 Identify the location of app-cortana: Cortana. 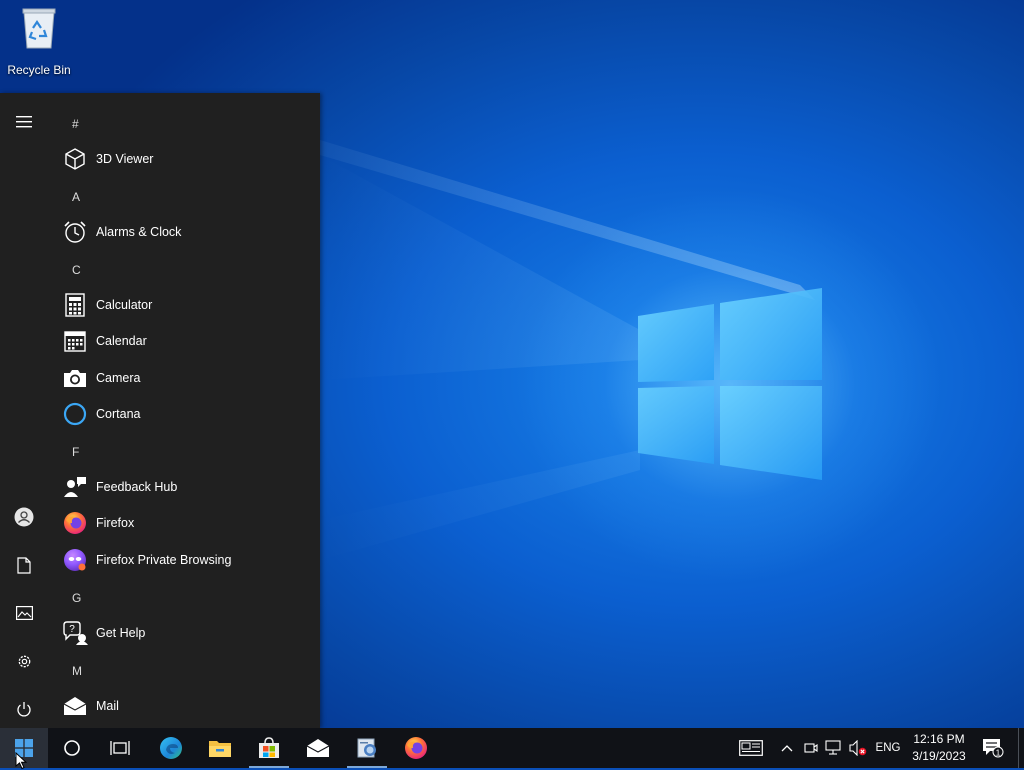
(187, 414).